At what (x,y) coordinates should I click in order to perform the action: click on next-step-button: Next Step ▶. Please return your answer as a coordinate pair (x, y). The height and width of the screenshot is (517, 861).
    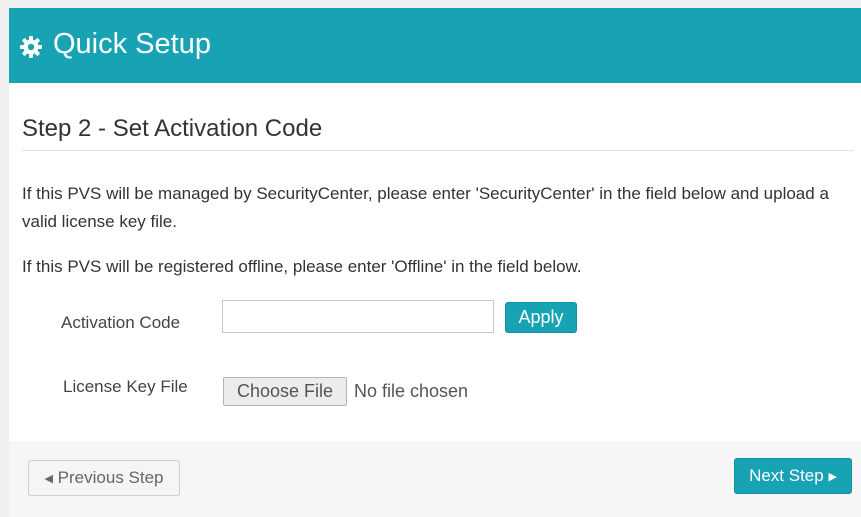
    Looking at the image, I should click on (793, 476).